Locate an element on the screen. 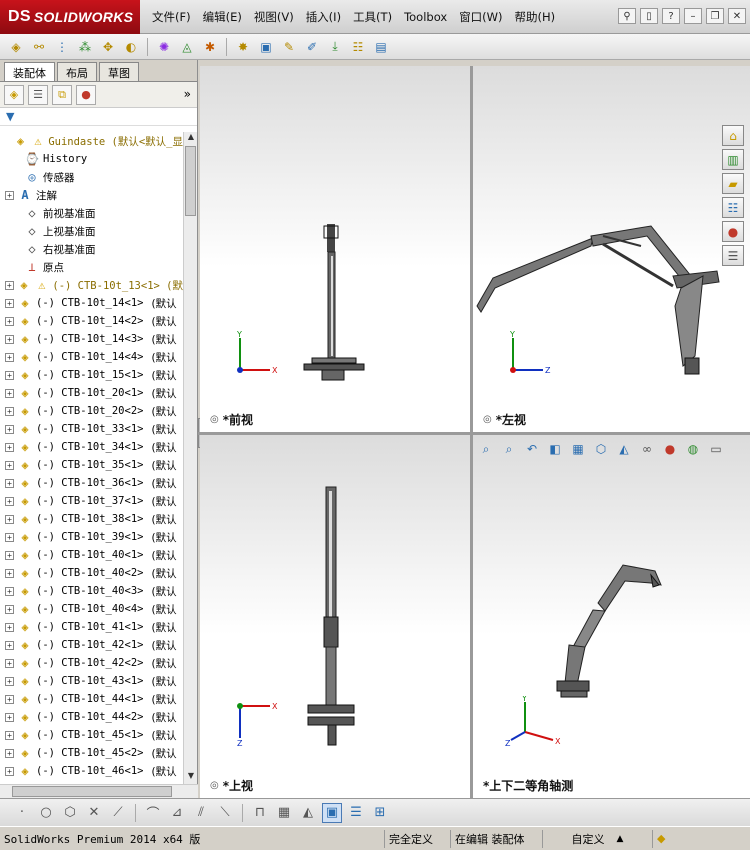 This screenshot has height=850, width=750. solidworks-logo: DS SOLIDWORKS is located at coordinates (70, 17).